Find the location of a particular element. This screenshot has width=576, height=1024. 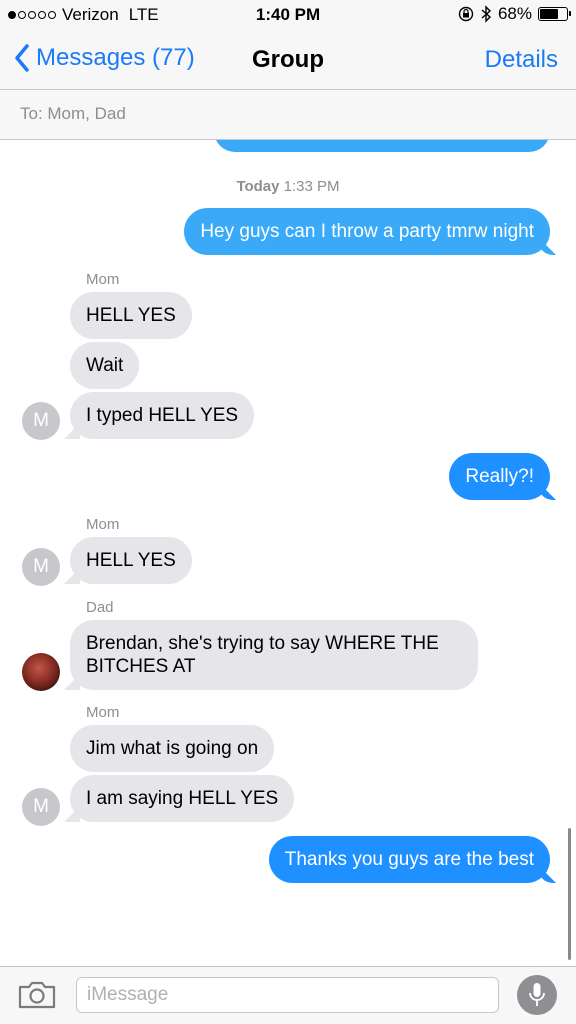

timestamp-day: Today is located at coordinates (258, 186).